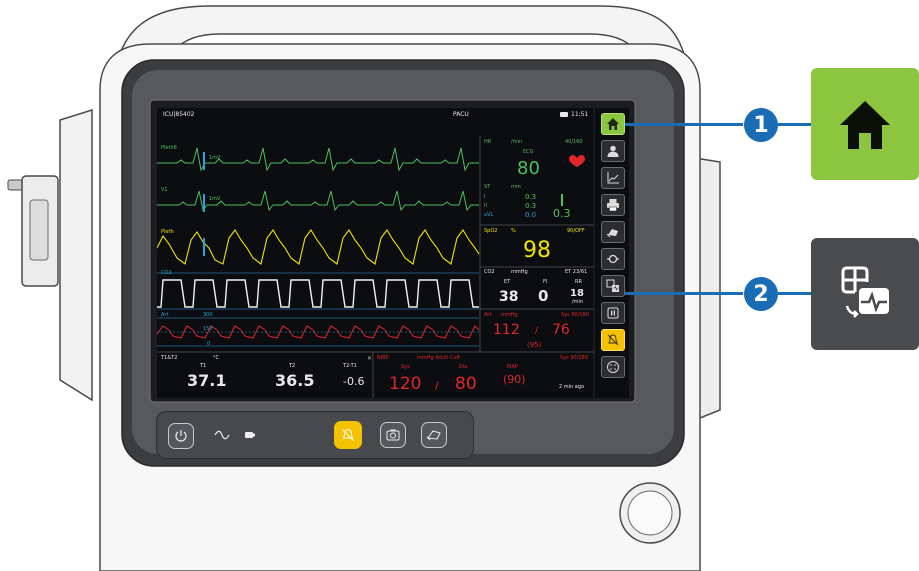 This screenshot has height=571, width=919. I want to click on nibp-start-button, so click(613, 232).